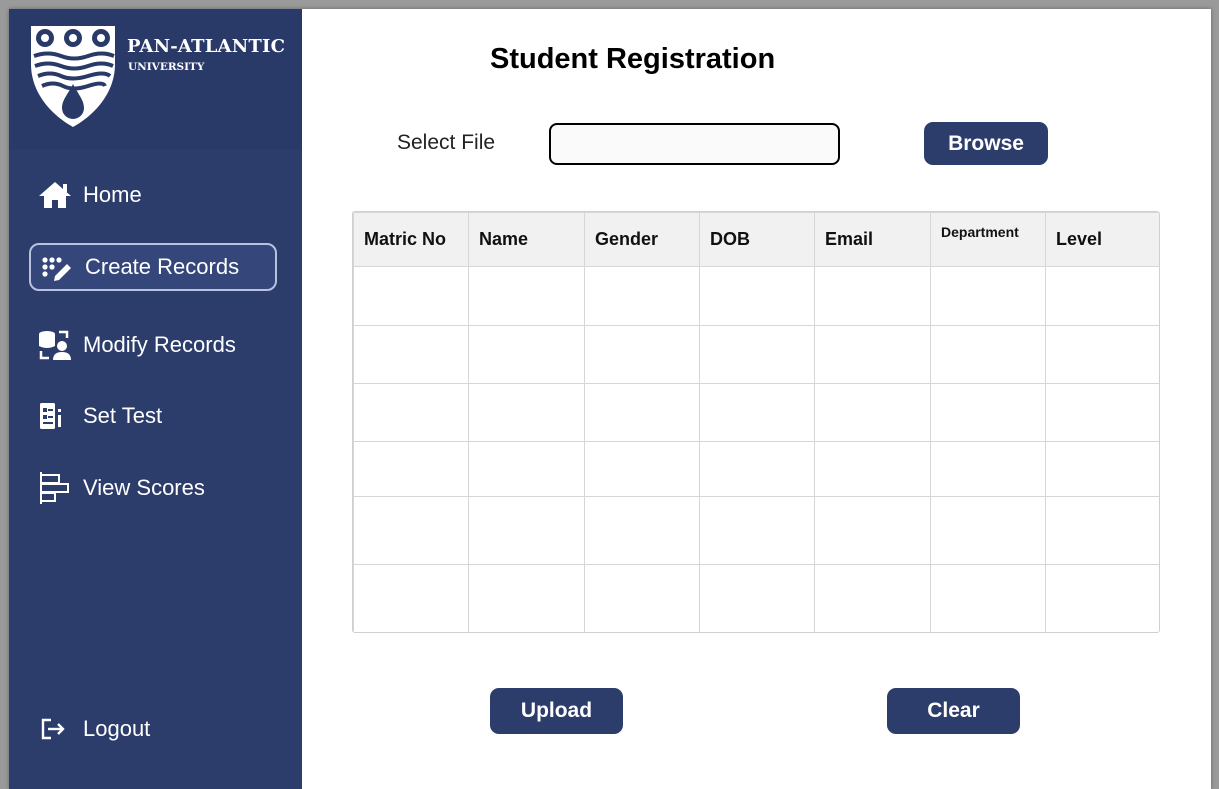 This screenshot has width=1219, height=789. What do you see at coordinates (153, 195) in the screenshot?
I see `sidebar-item-home: Home` at bounding box center [153, 195].